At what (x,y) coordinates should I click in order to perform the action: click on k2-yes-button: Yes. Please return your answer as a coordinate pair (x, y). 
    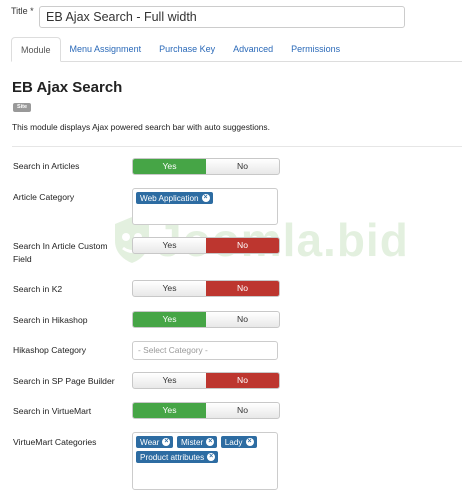
    Looking at the image, I should click on (169, 288).